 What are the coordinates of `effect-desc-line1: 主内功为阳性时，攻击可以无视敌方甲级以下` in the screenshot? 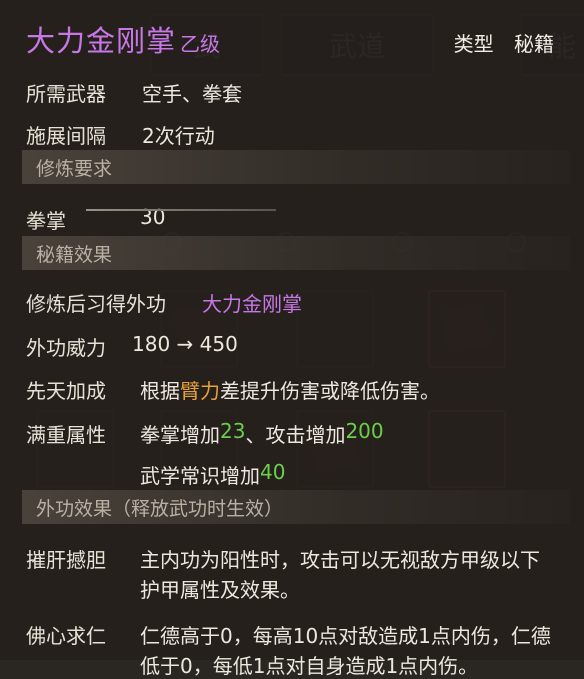 It's located at (340, 560).